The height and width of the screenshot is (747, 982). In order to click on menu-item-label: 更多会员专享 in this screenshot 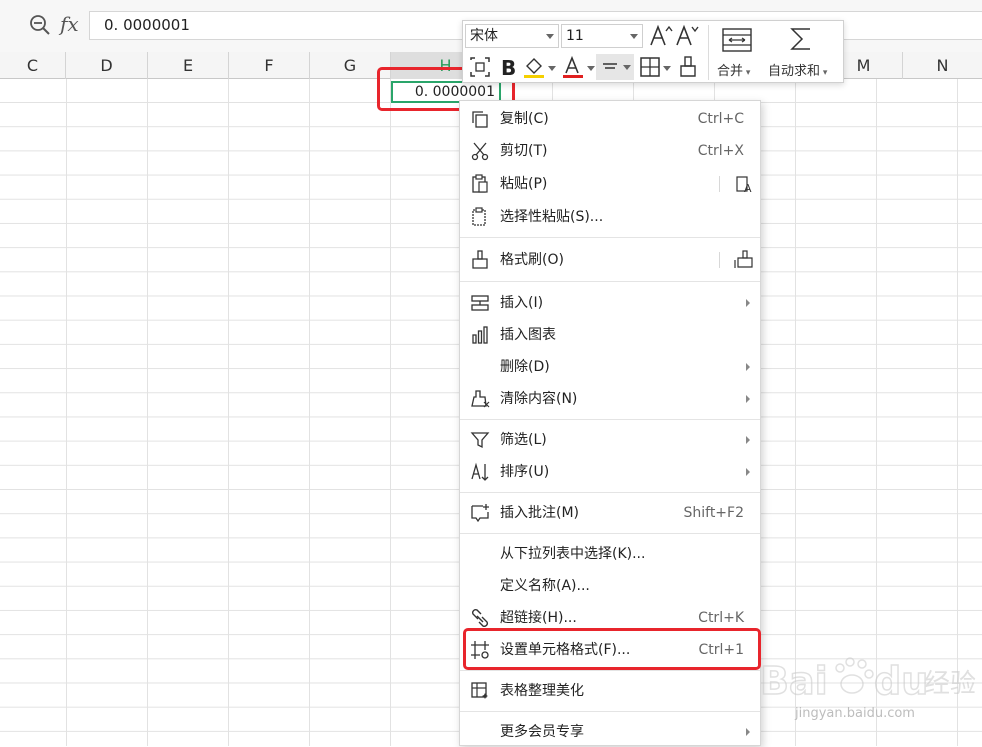, I will do `click(542, 732)`.